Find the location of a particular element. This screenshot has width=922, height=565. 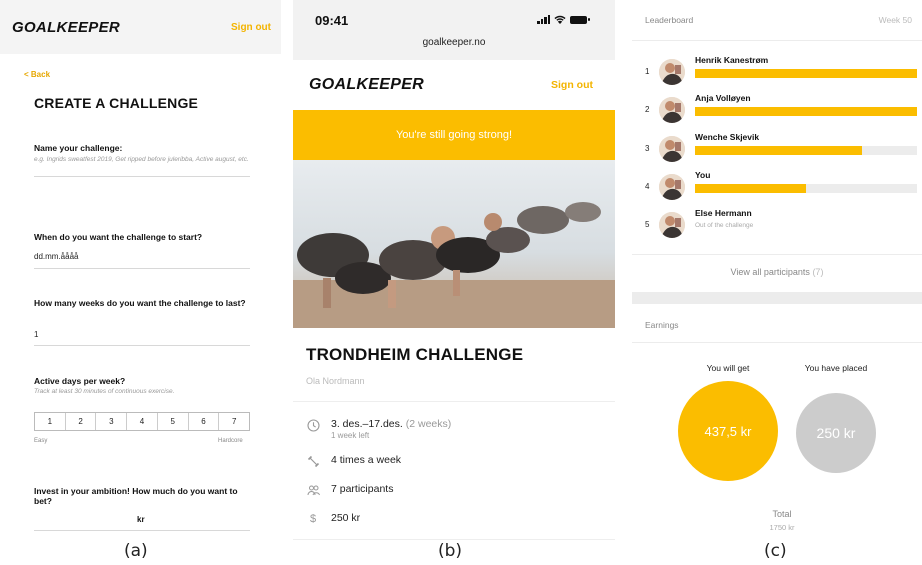

invest-input: kr is located at coordinates (141, 519).